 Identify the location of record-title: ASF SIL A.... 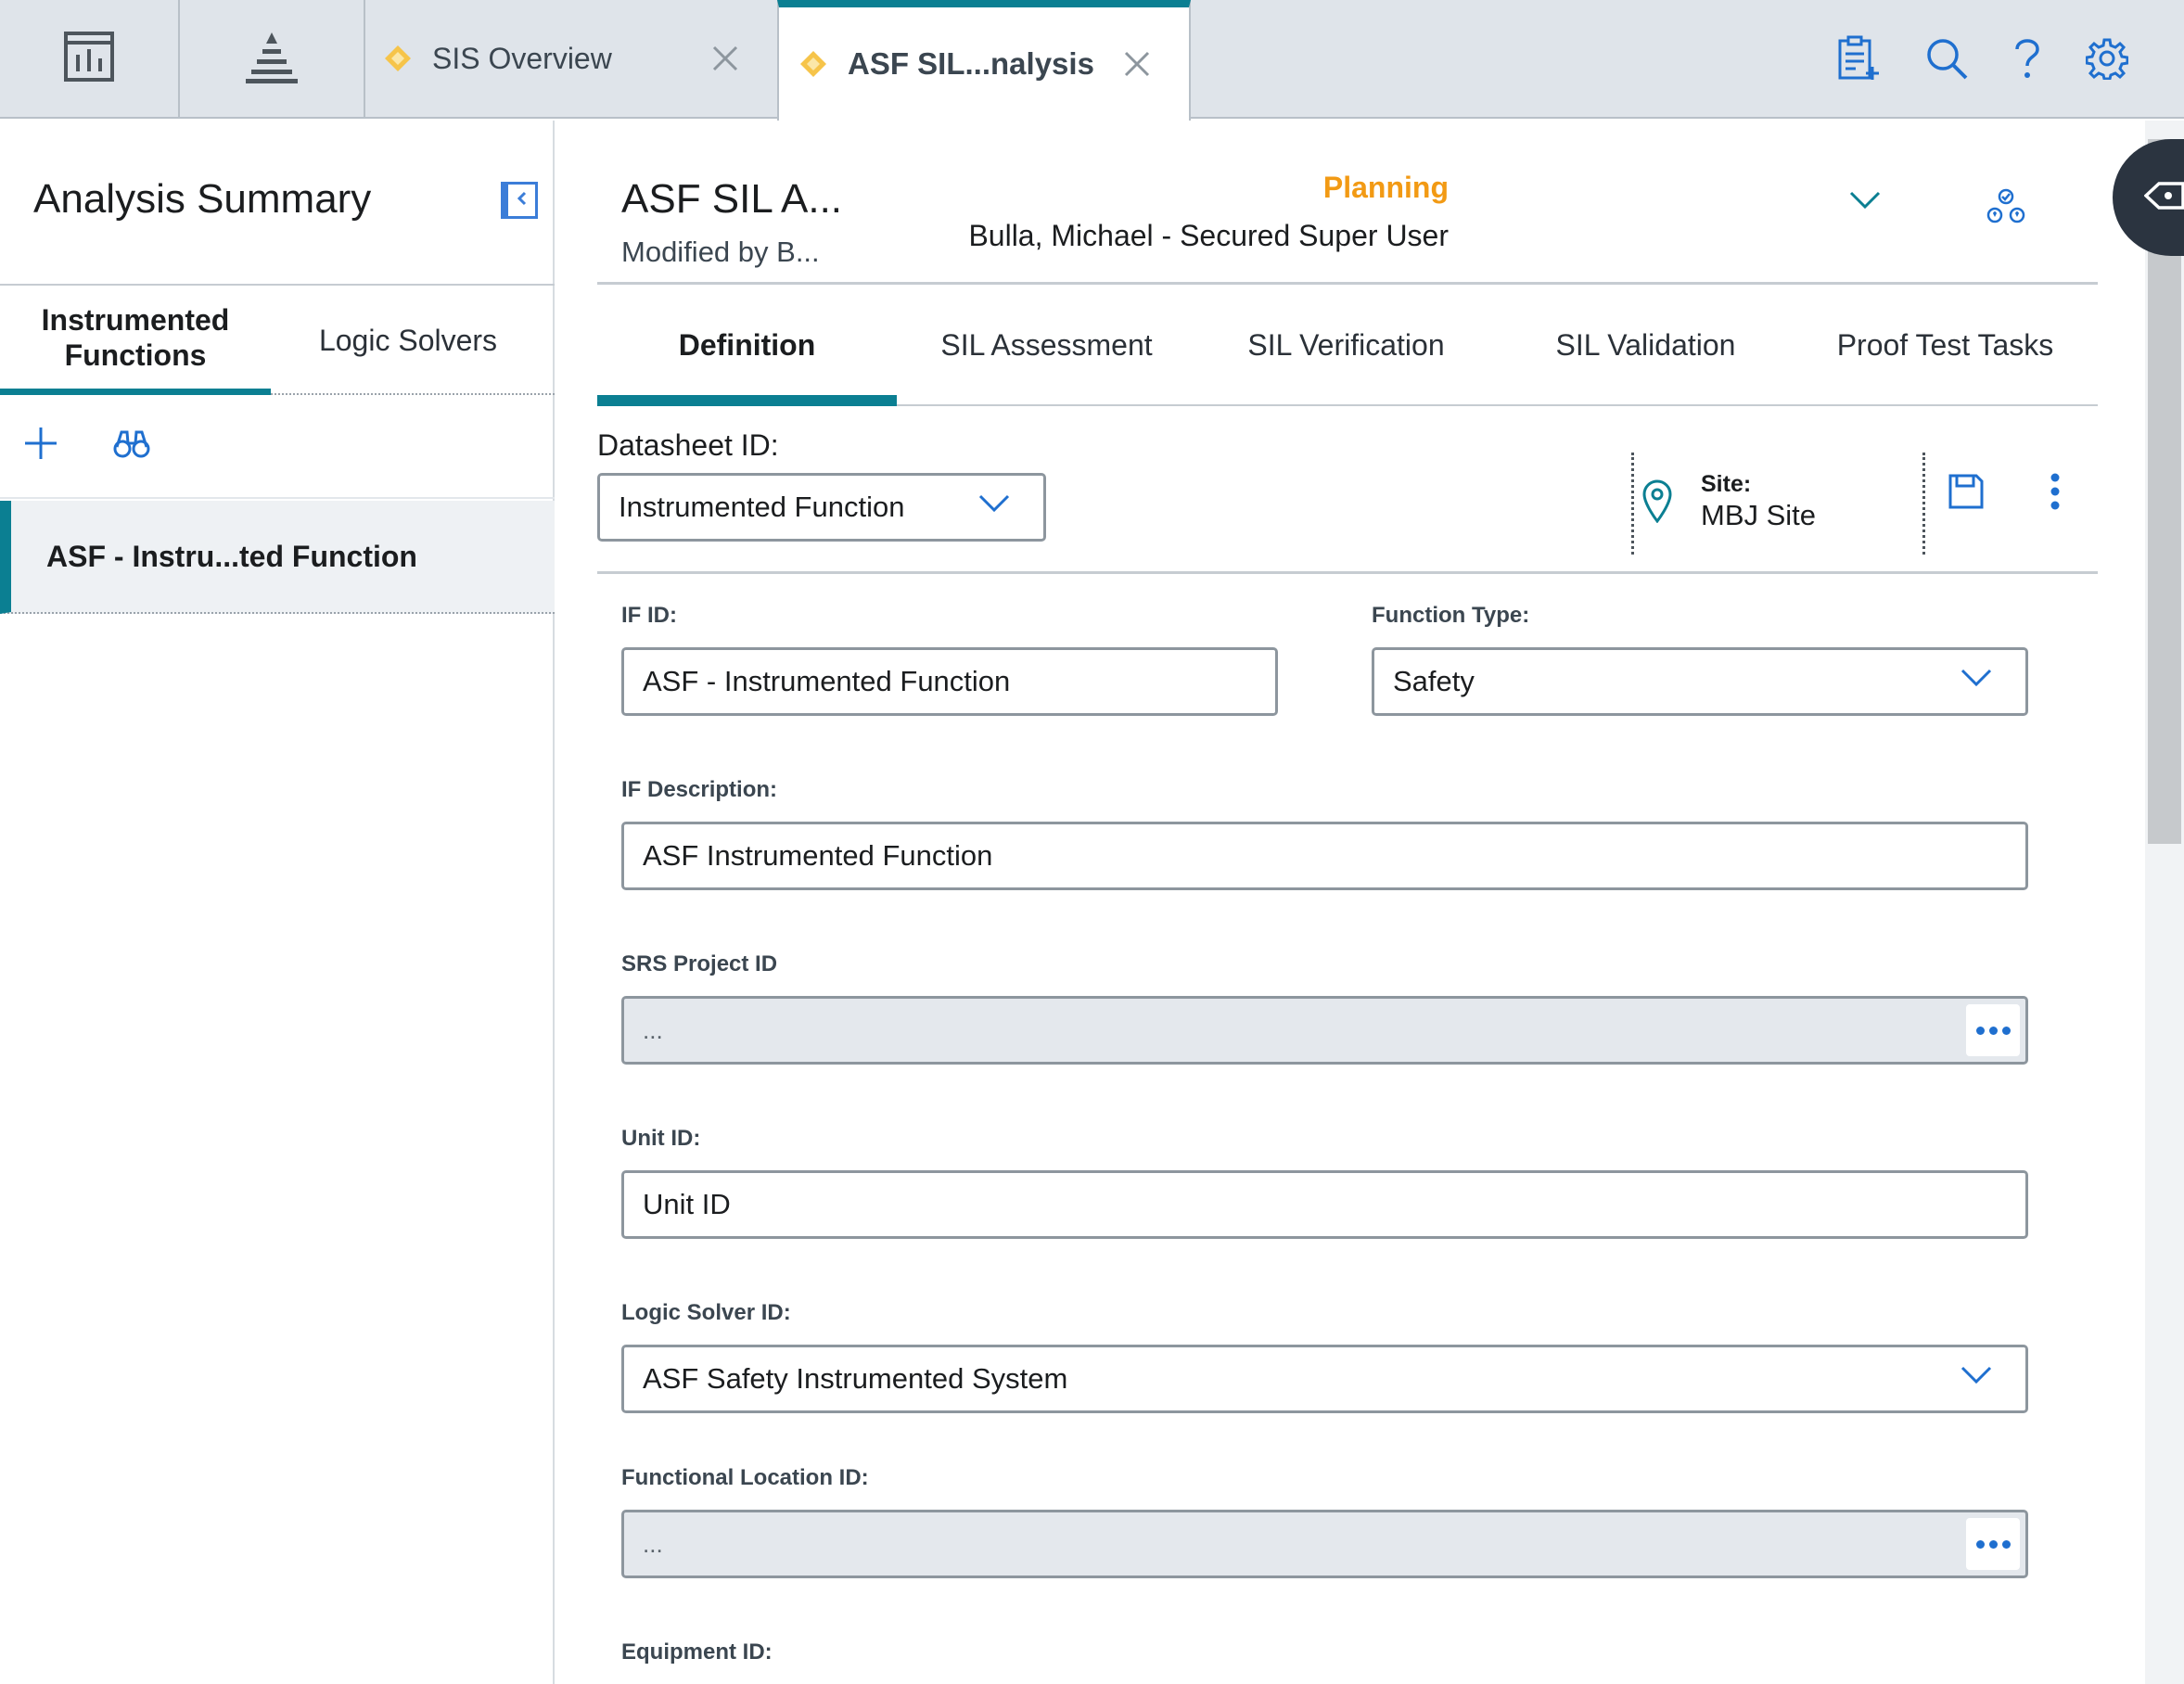
(732, 199).